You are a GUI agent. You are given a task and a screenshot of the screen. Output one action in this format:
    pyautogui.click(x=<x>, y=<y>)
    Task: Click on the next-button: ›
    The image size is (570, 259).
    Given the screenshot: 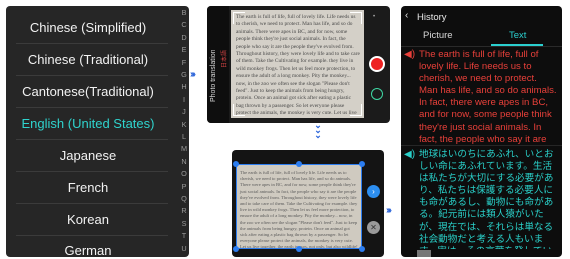 What is the action you would take?
    pyautogui.click(x=373, y=191)
    